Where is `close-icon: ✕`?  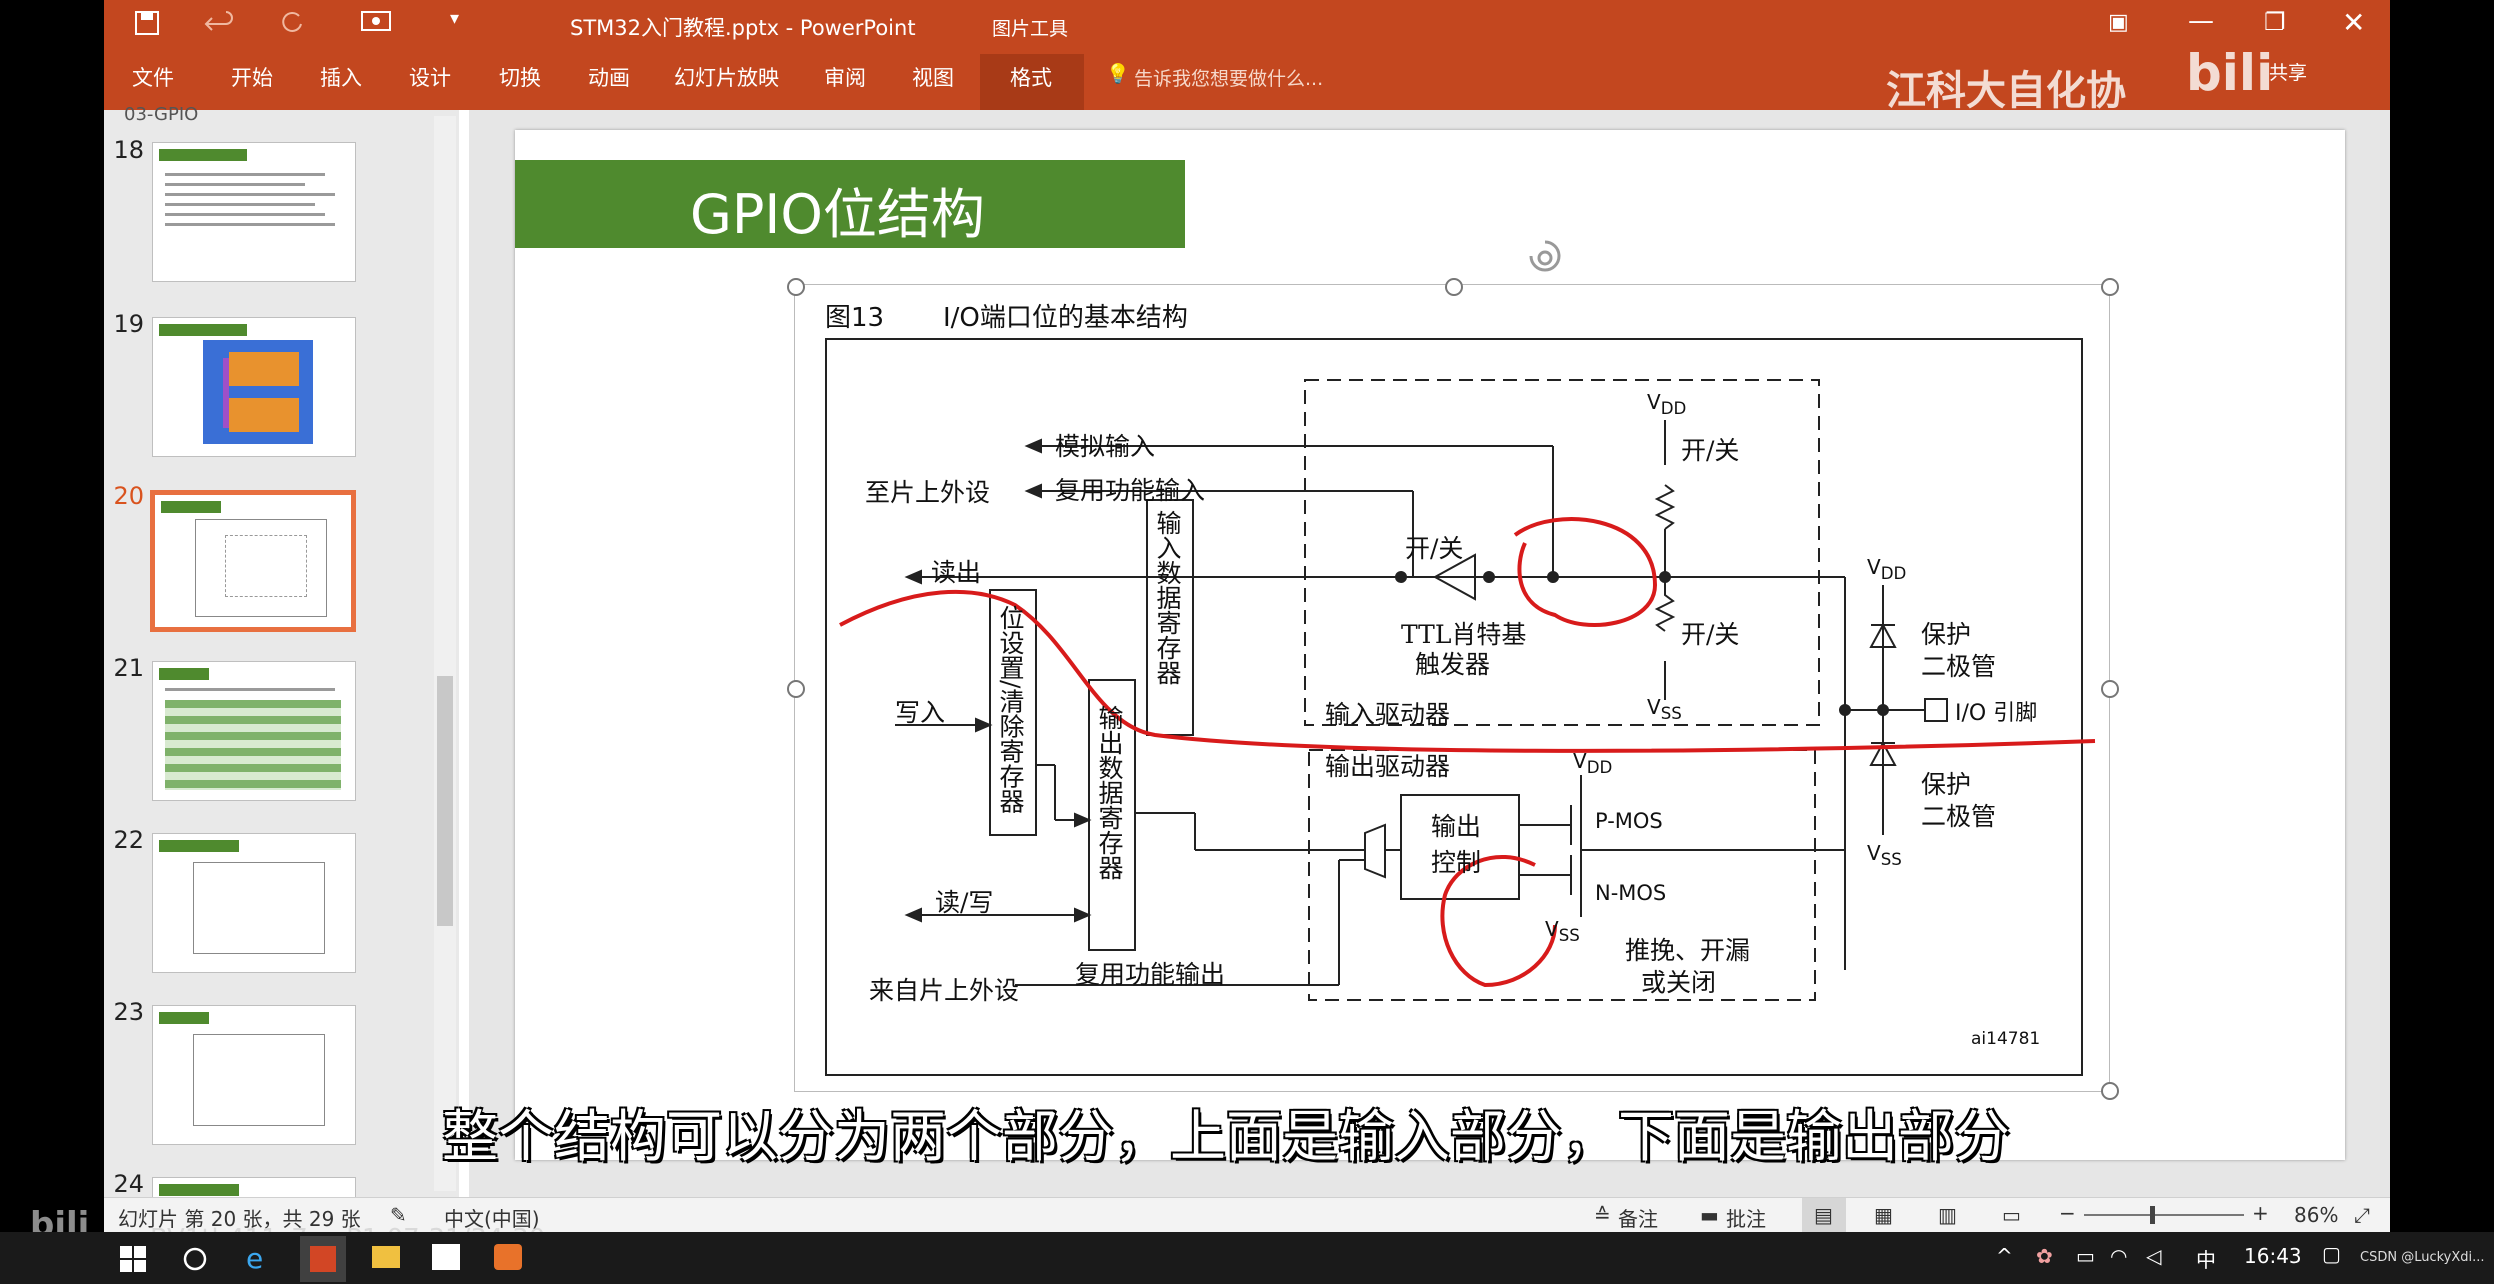
close-icon: ✕ is located at coordinates (2353, 22).